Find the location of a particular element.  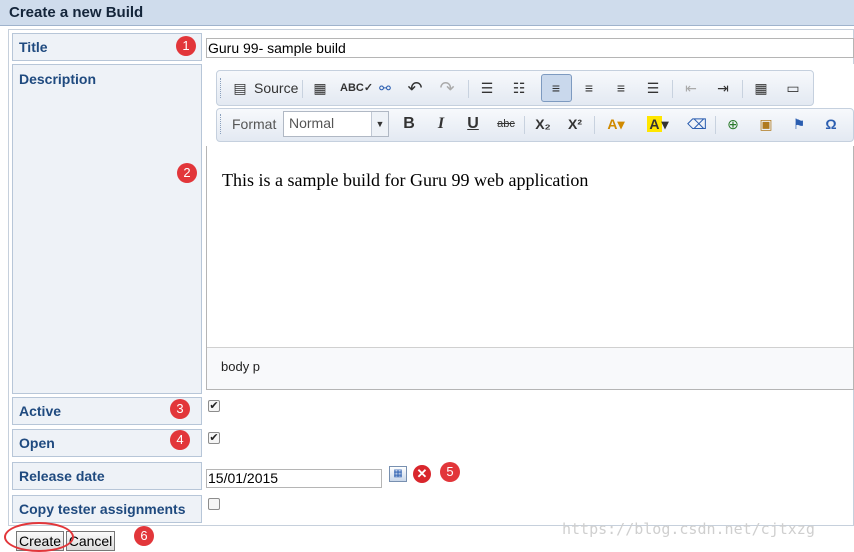

align-right-icon: ≡ is located at coordinates (621, 88).